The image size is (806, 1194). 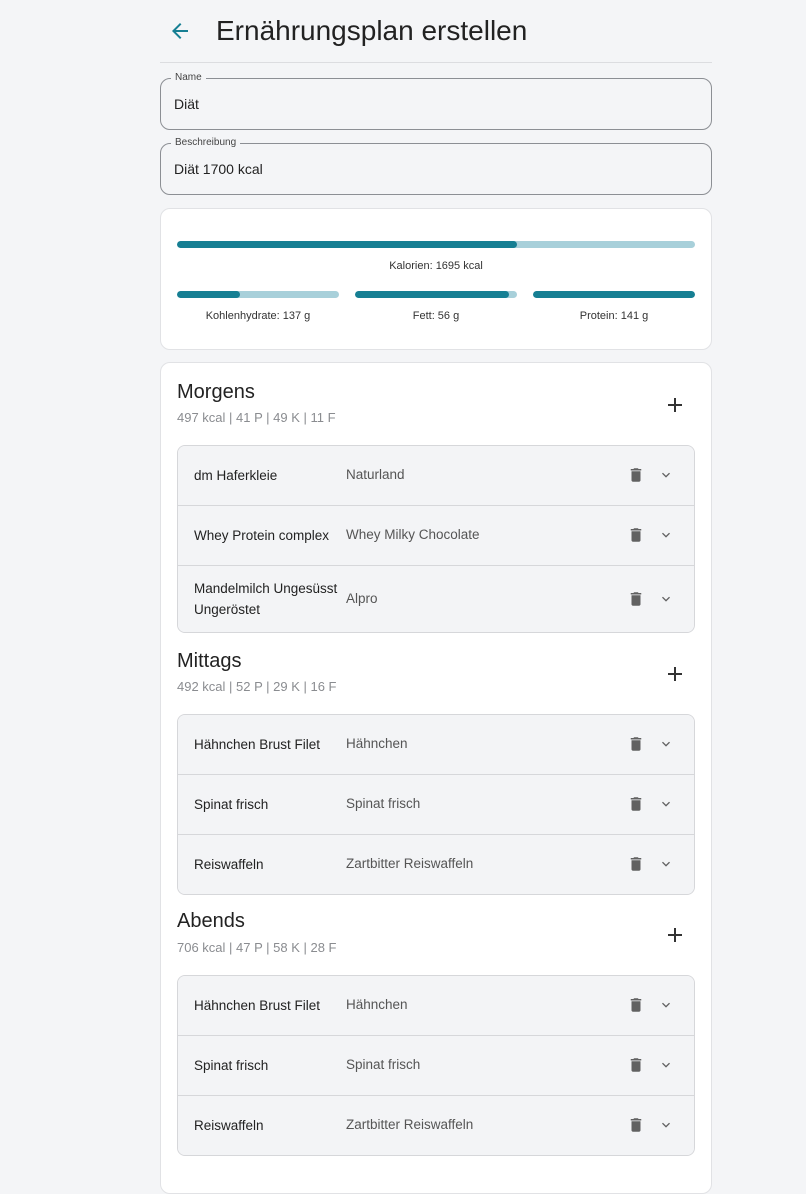 I want to click on food-row: dm Haferkleie Naturland, so click(x=436, y=476).